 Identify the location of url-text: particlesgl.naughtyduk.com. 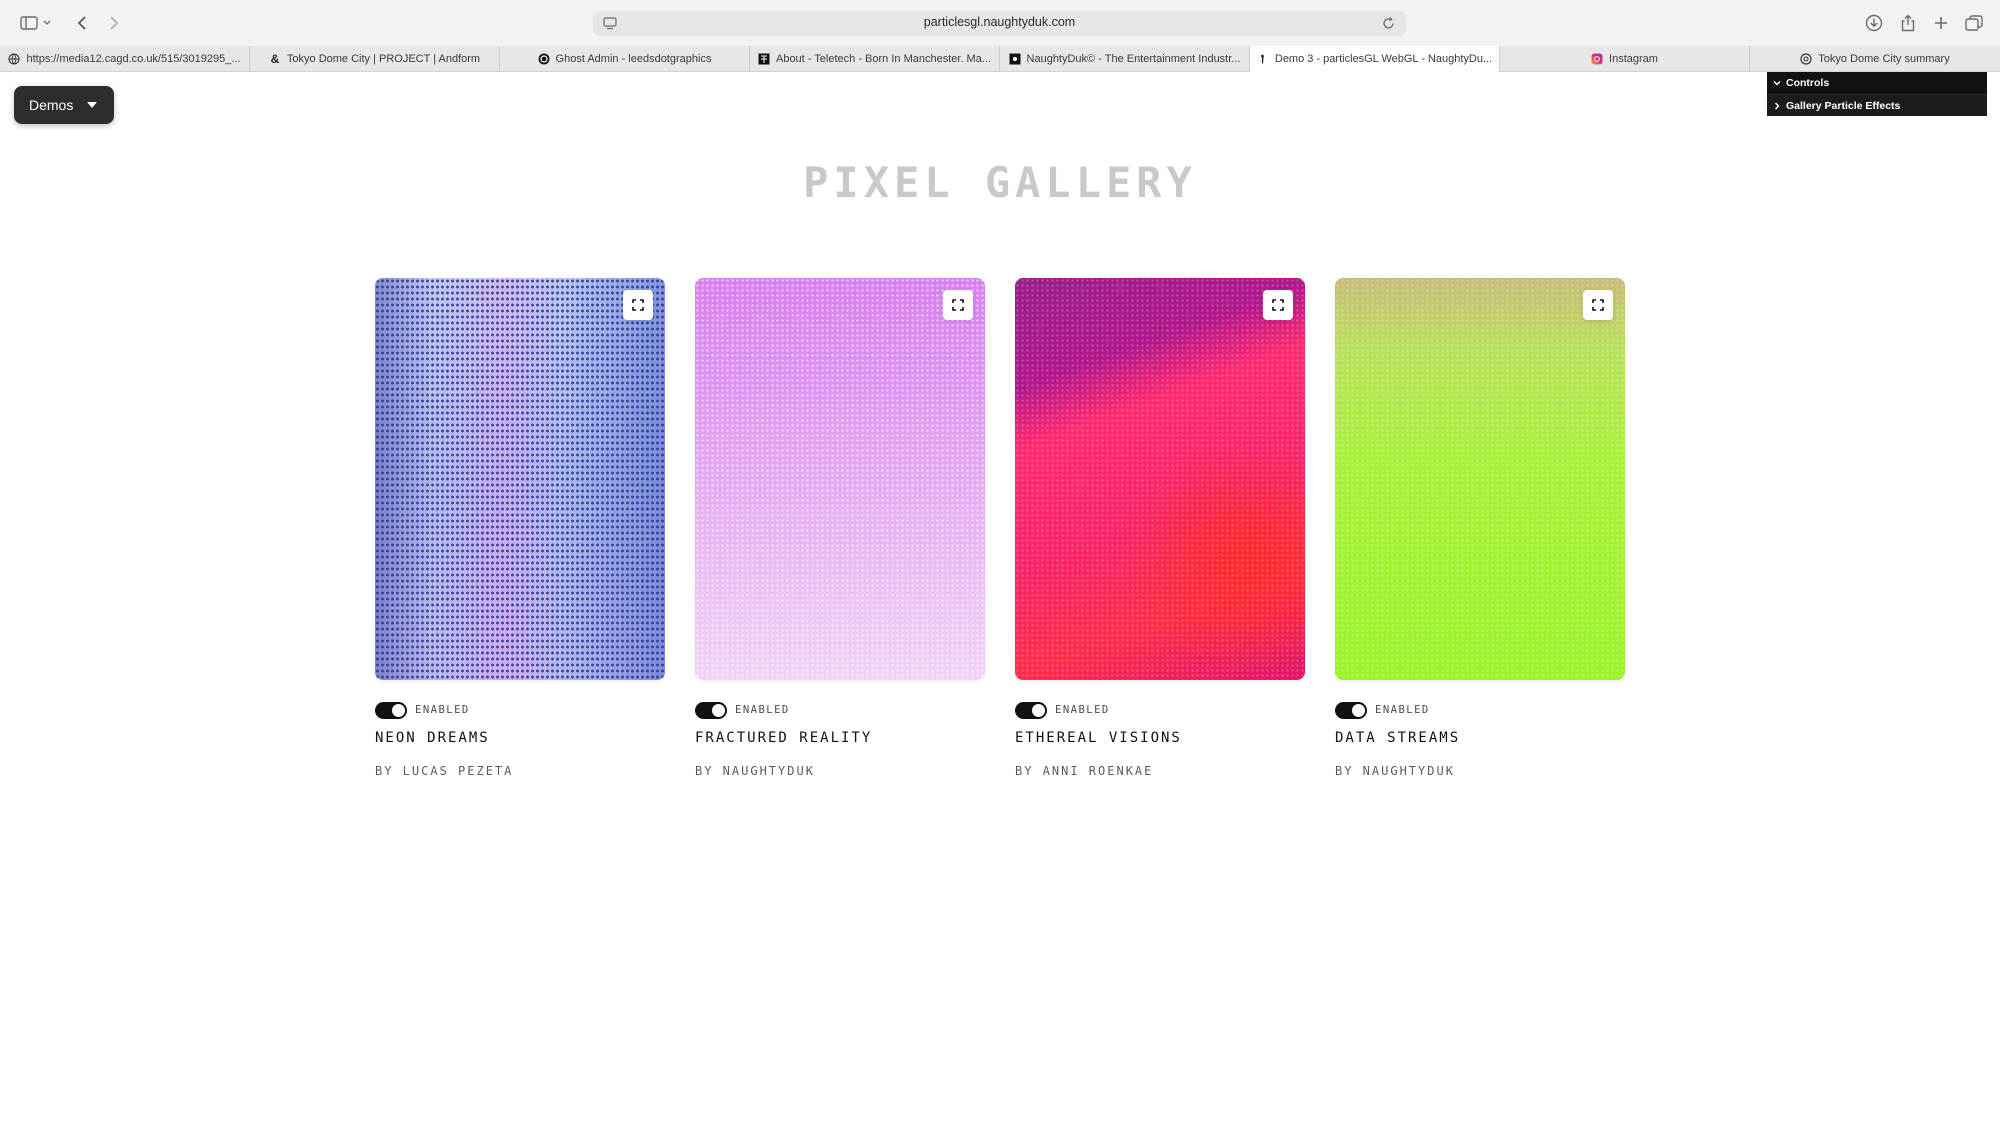
(999, 22).